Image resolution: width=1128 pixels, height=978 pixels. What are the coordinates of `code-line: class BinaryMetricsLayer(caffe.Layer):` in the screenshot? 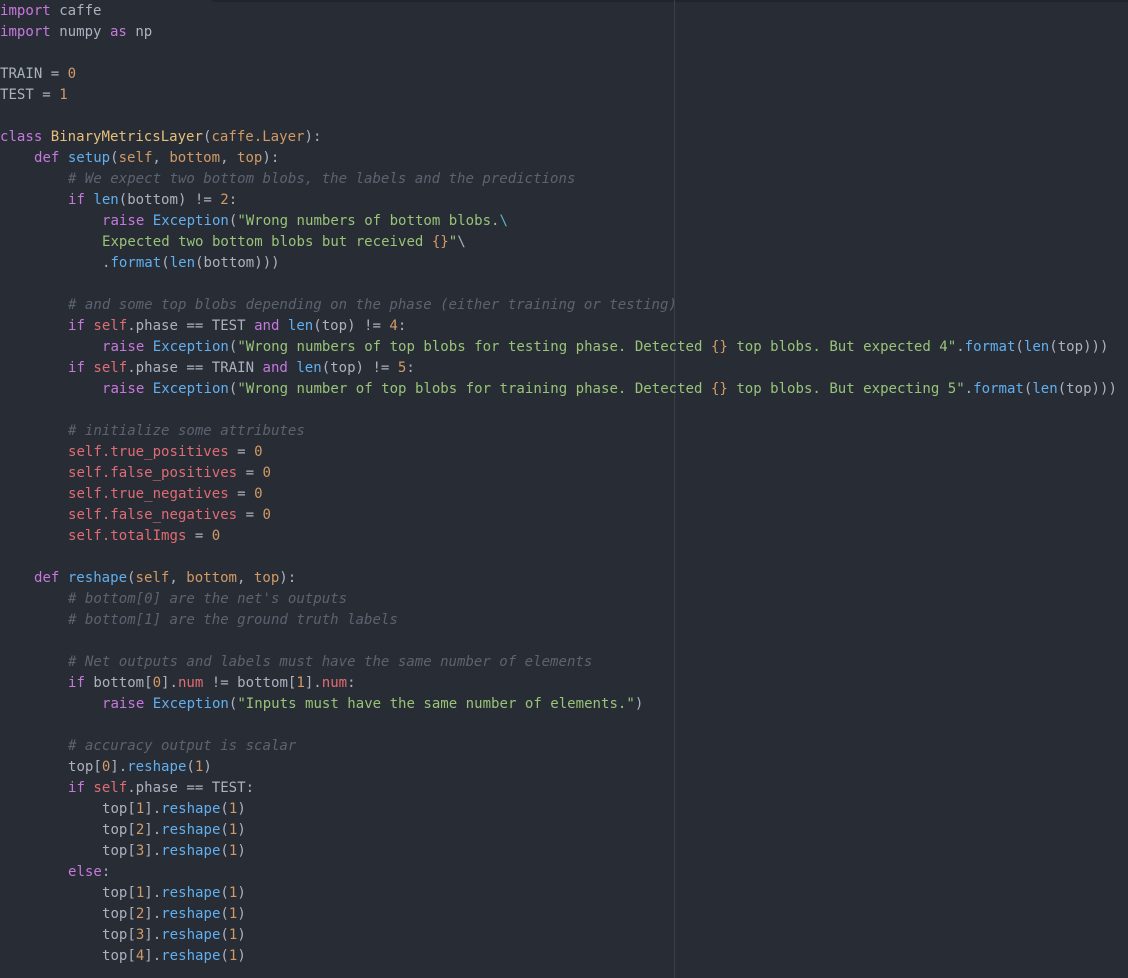 It's located at (161, 137).